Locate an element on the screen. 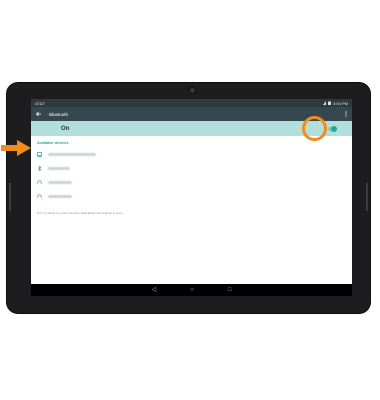  highlight-circle is located at coordinates (314, 128).